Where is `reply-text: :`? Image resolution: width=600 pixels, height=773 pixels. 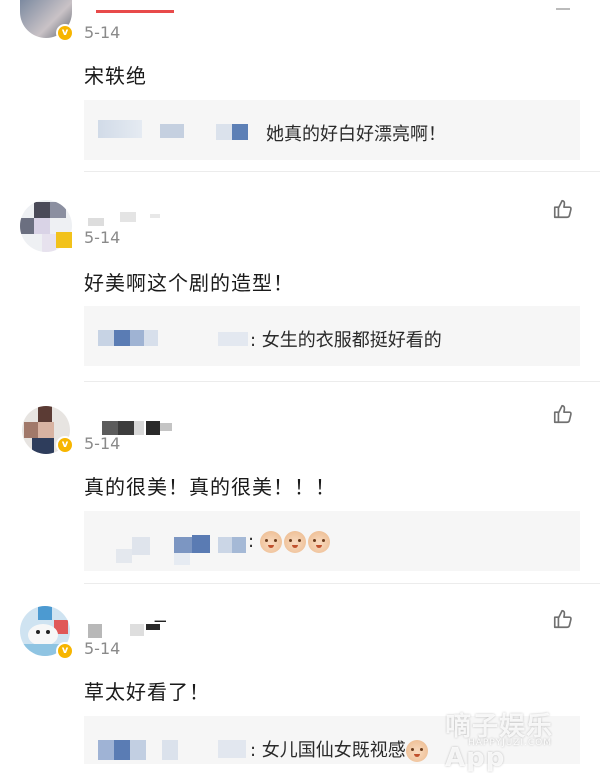
reply-text: : is located at coordinates (290, 542).